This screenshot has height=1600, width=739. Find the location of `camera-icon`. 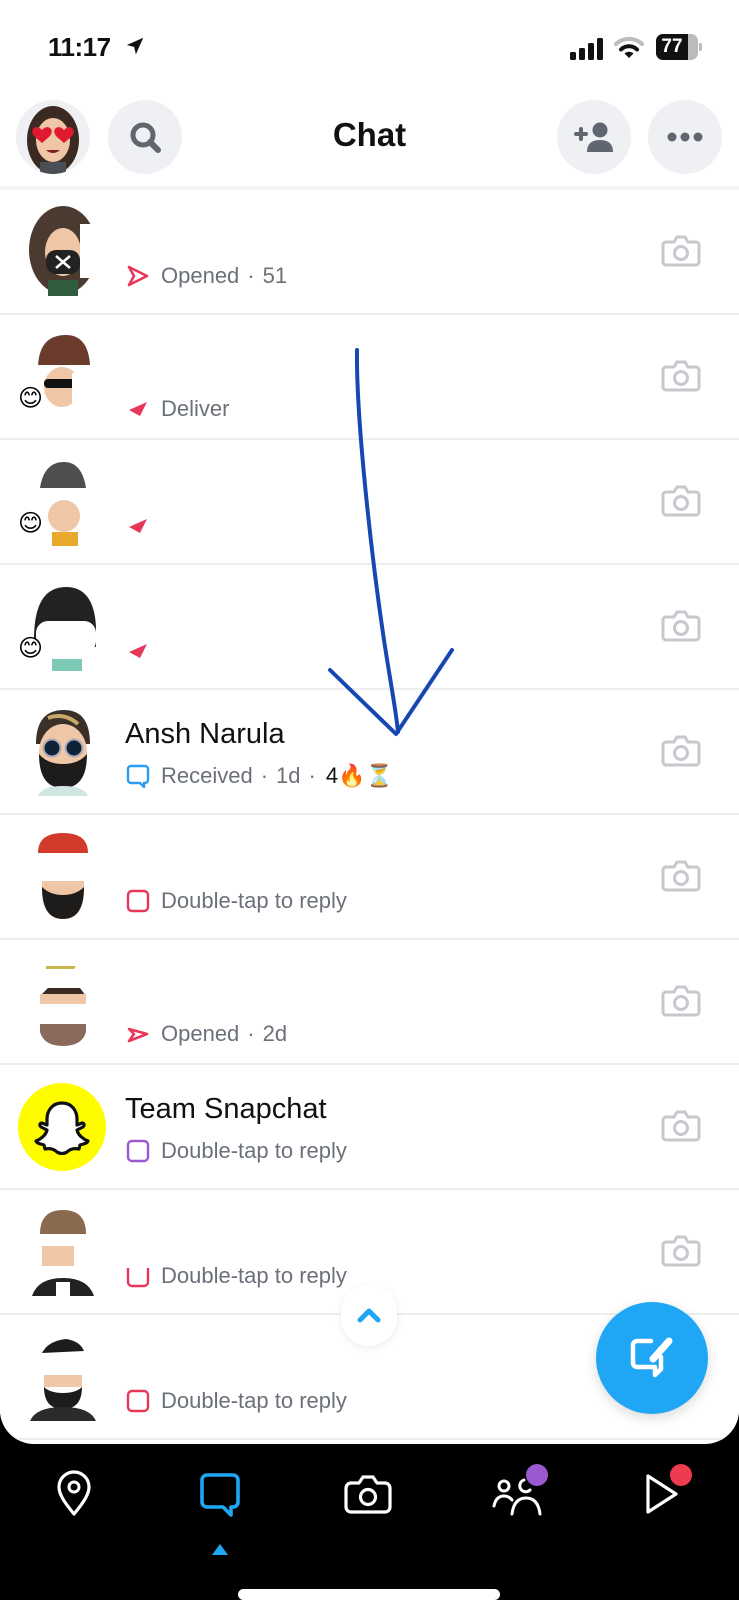

camera-icon is located at coordinates (368, 1494).